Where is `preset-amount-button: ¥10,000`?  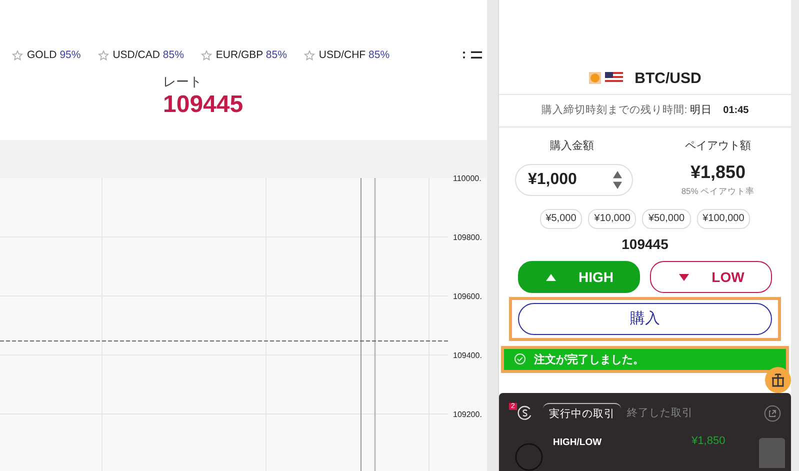
preset-amount-button: ¥10,000 is located at coordinates (612, 218).